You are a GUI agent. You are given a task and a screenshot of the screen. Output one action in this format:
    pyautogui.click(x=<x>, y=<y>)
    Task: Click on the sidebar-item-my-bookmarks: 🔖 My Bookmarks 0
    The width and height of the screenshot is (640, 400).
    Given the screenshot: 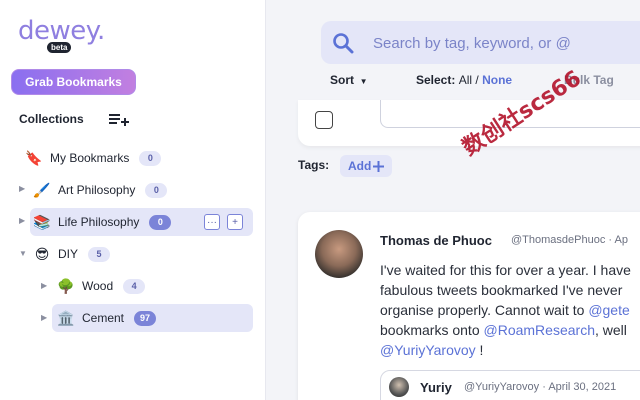 What is the action you would take?
    pyautogui.click(x=93, y=158)
    